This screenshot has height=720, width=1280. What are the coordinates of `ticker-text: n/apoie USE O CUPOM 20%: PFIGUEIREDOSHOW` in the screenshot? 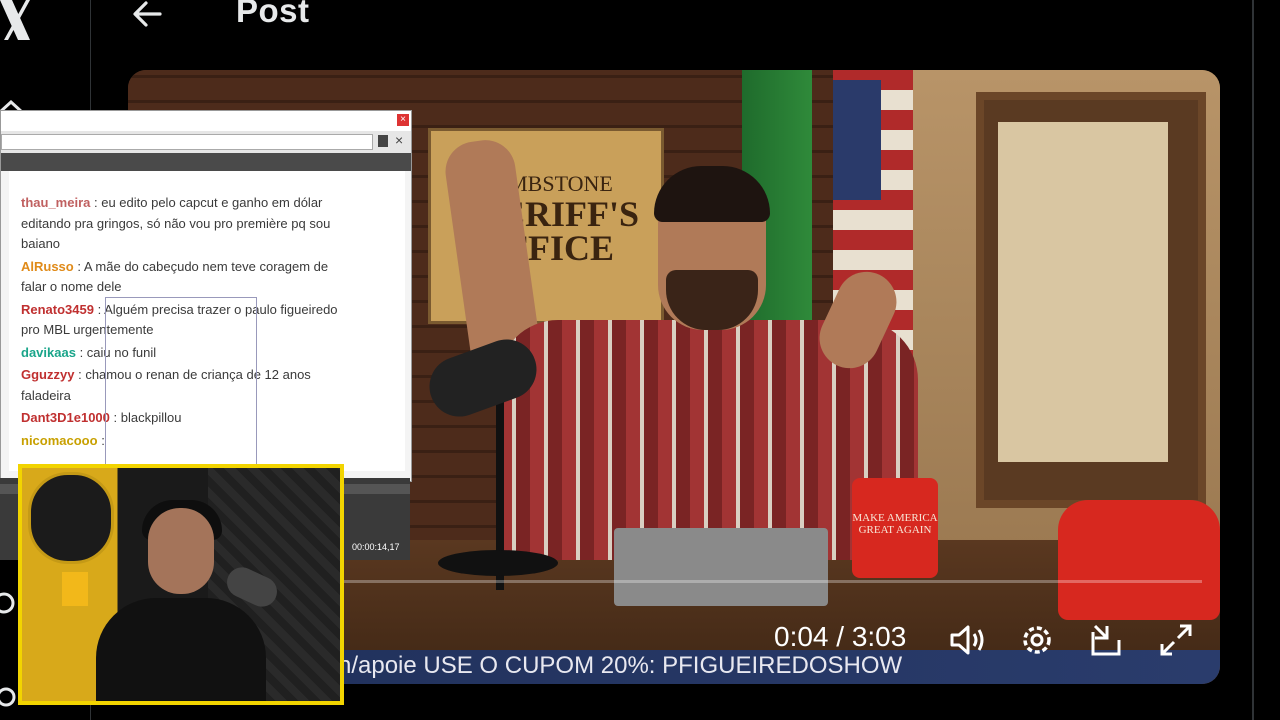 It's located at (620, 665).